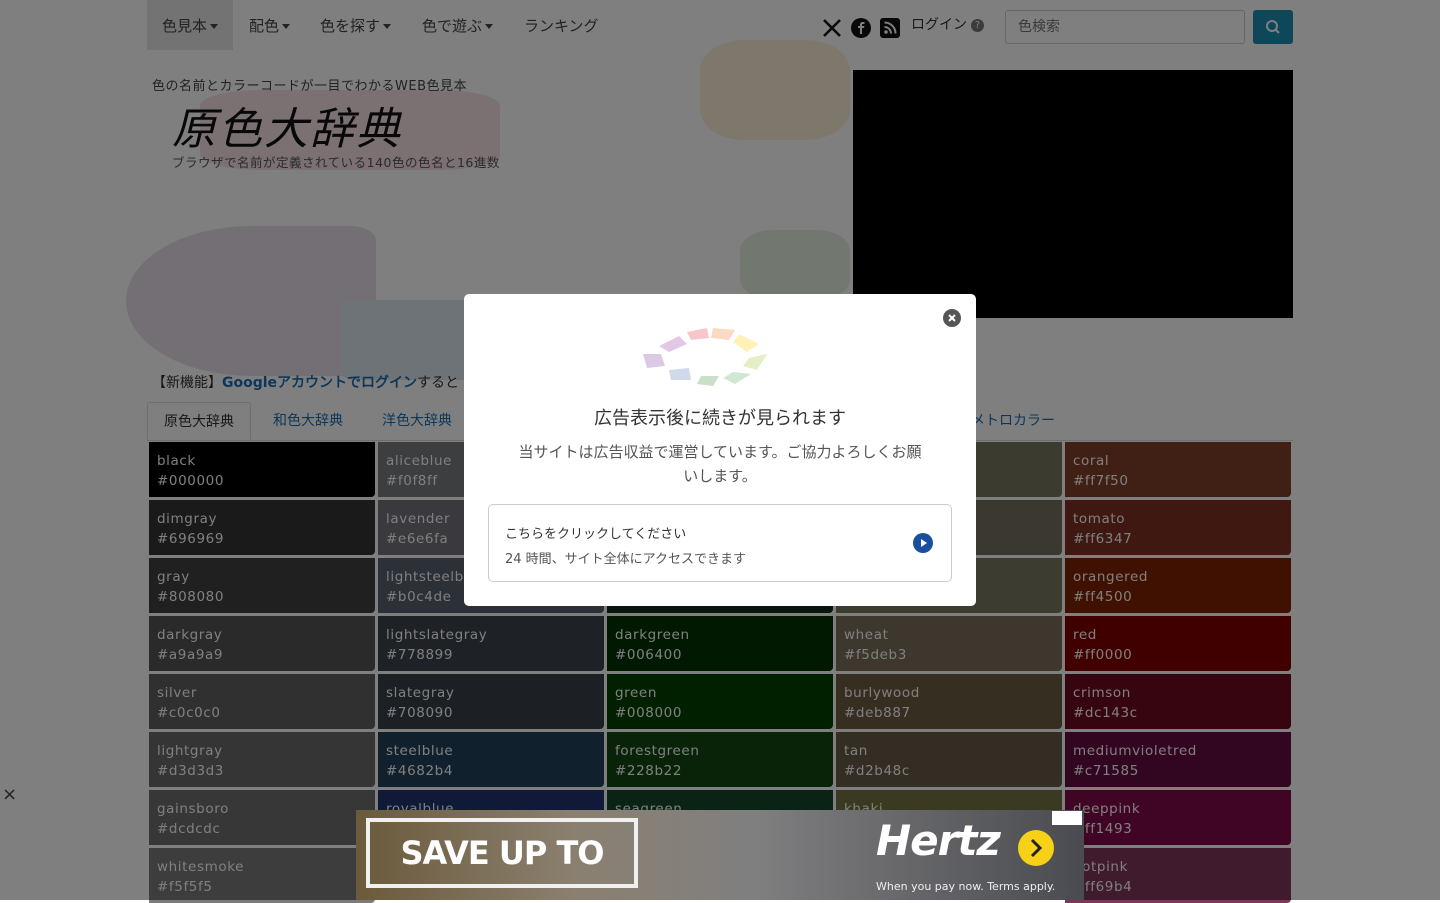  Describe the element at coordinates (720, 418) in the screenshot. I see `modal-title: 広告表示後に続きが見られます` at that location.